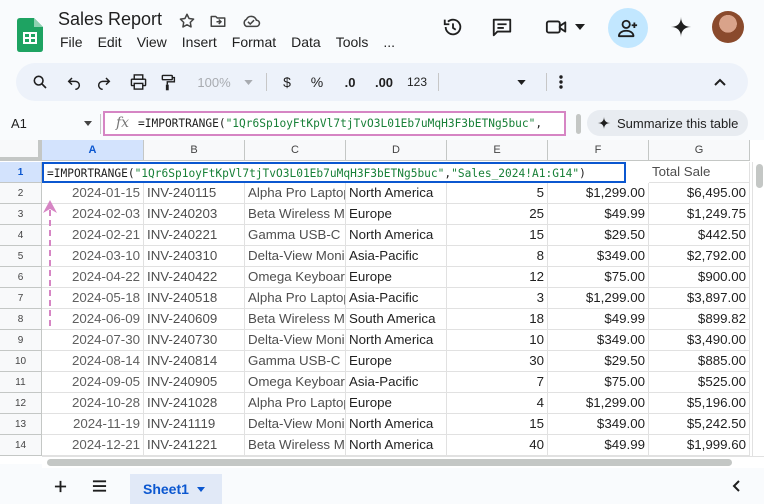  Describe the element at coordinates (21, 424) in the screenshot. I see `row-header-13: 13` at that location.